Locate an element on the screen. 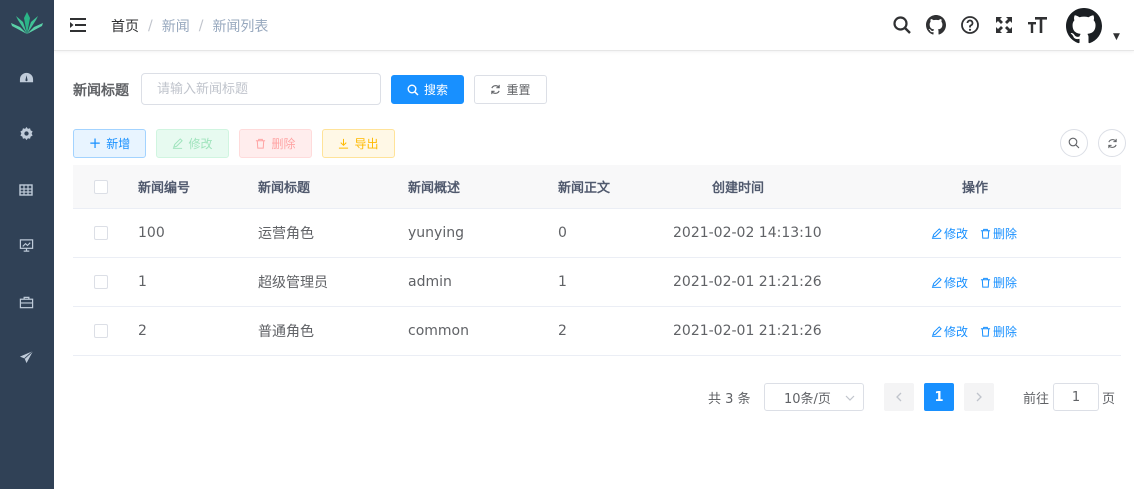 The width and height of the screenshot is (1134, 489). caret-down-icon: ▼ is located at coordinates (1116, 37).